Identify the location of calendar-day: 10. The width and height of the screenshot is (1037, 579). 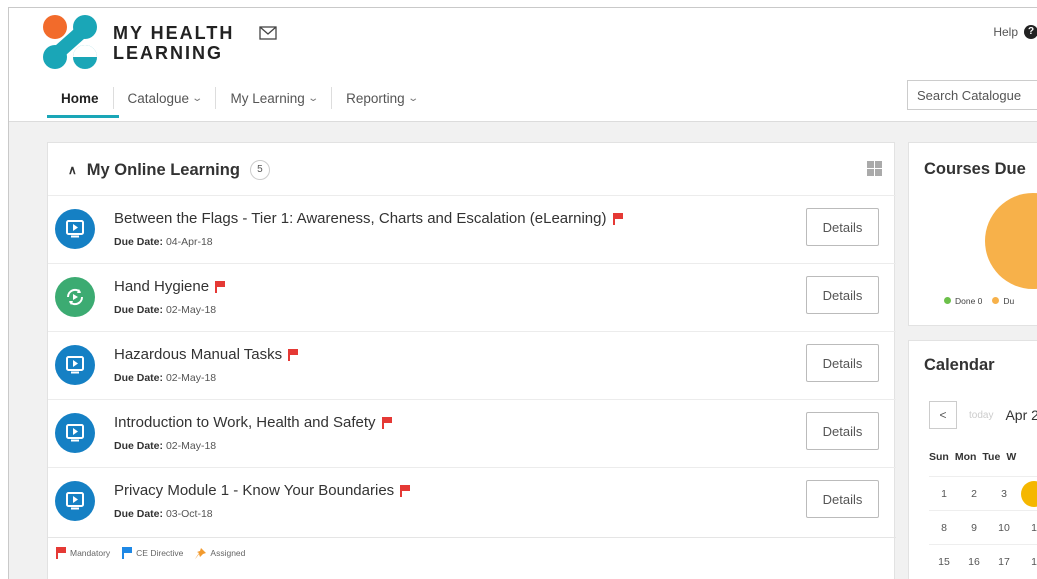
(1004, 528).